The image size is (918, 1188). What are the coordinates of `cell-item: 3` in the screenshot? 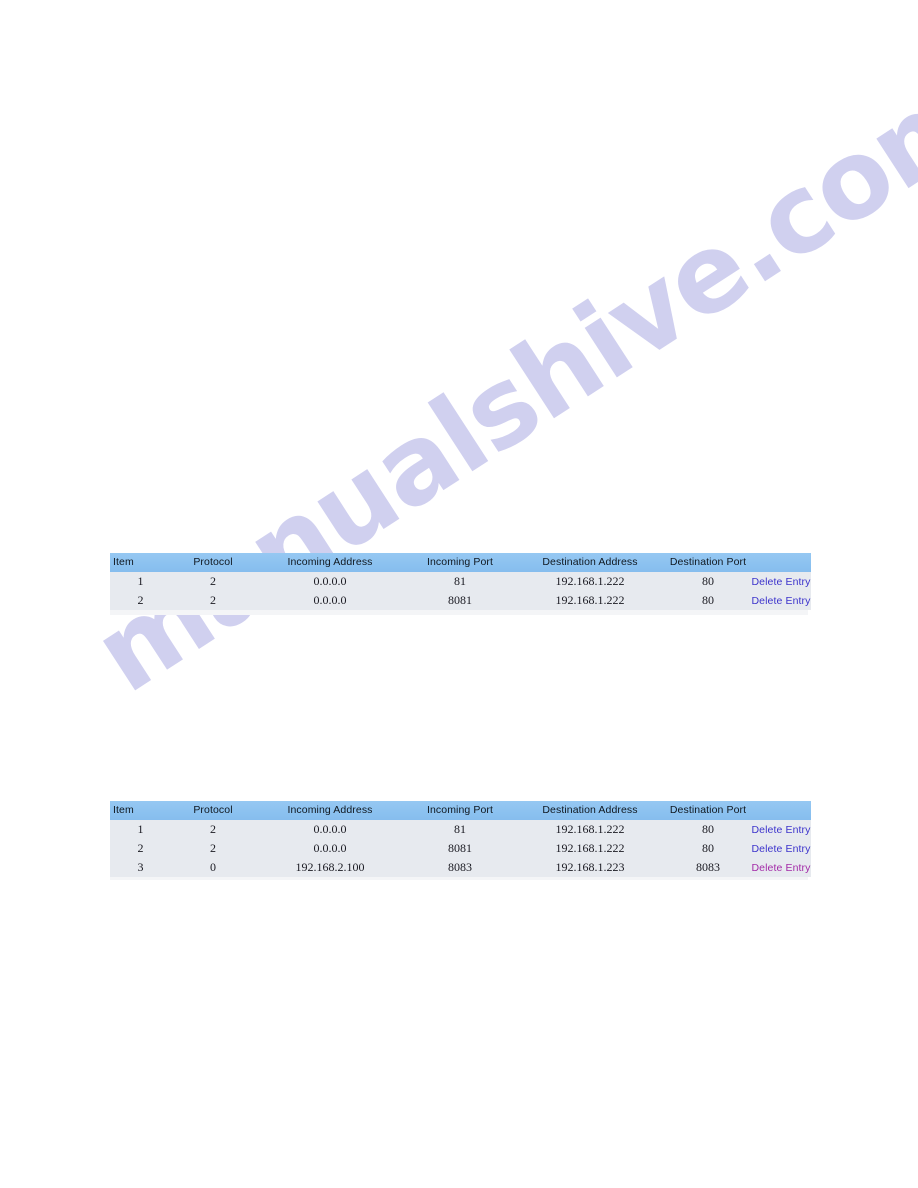 It's located at (140, 866).